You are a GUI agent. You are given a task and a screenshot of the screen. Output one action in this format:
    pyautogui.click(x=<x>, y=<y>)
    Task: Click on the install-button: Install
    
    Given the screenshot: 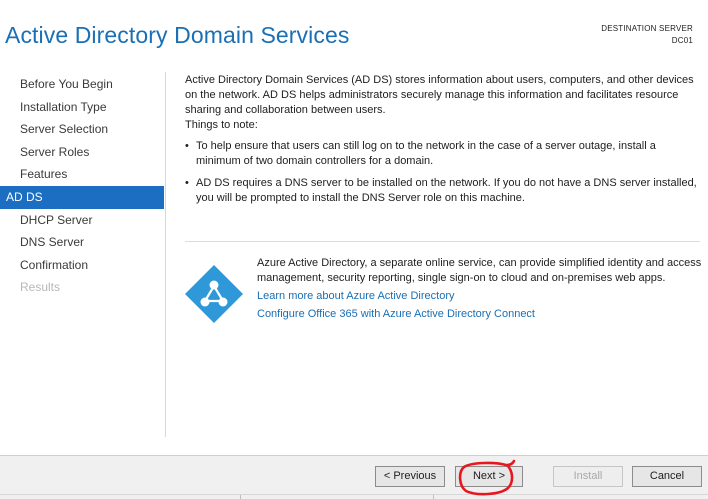 What is the action you would take?
    pyautogui.click(x=588, y=476)
    